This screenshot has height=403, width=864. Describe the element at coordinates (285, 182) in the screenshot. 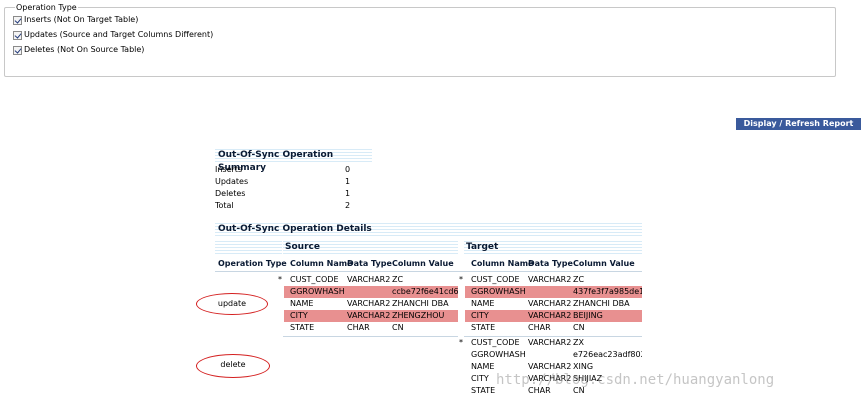

I see `summary-row-updates: Updates 1` at that location.